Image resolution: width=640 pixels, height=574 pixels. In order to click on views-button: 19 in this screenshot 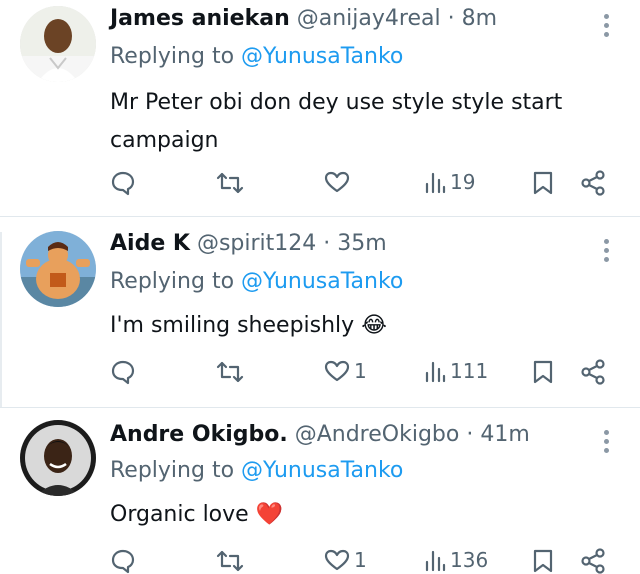, I will do `click(449, 182)`.